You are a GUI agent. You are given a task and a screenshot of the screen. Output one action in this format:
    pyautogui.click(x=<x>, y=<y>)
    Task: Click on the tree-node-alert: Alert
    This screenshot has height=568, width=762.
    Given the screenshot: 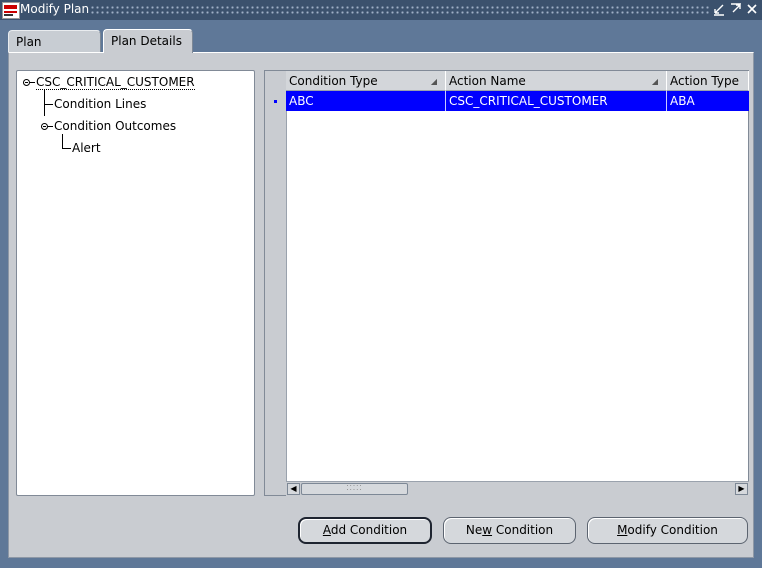 What is the action you would take?
    pyautogui.click(x=86, y=148)
    